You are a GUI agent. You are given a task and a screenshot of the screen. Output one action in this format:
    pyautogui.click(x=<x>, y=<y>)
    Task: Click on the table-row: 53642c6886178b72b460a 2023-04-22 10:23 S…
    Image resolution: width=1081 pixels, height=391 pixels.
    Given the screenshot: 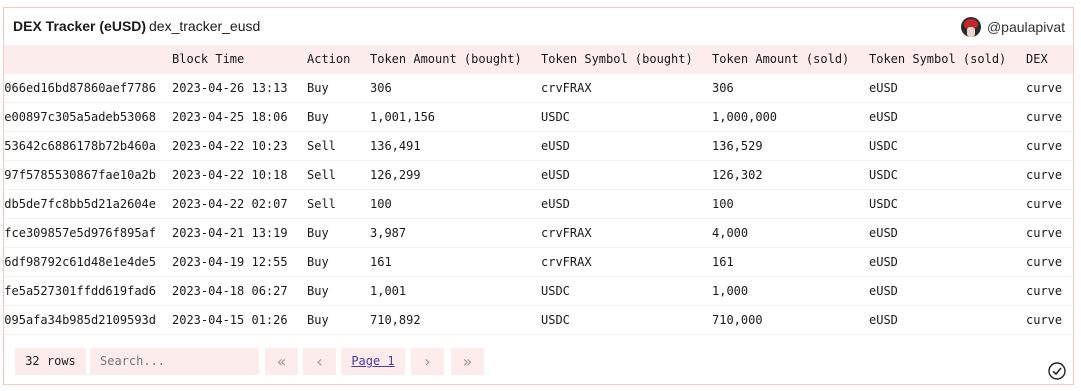 What is the action you would take?
    pyautogui.click(x=538, y=146)
    